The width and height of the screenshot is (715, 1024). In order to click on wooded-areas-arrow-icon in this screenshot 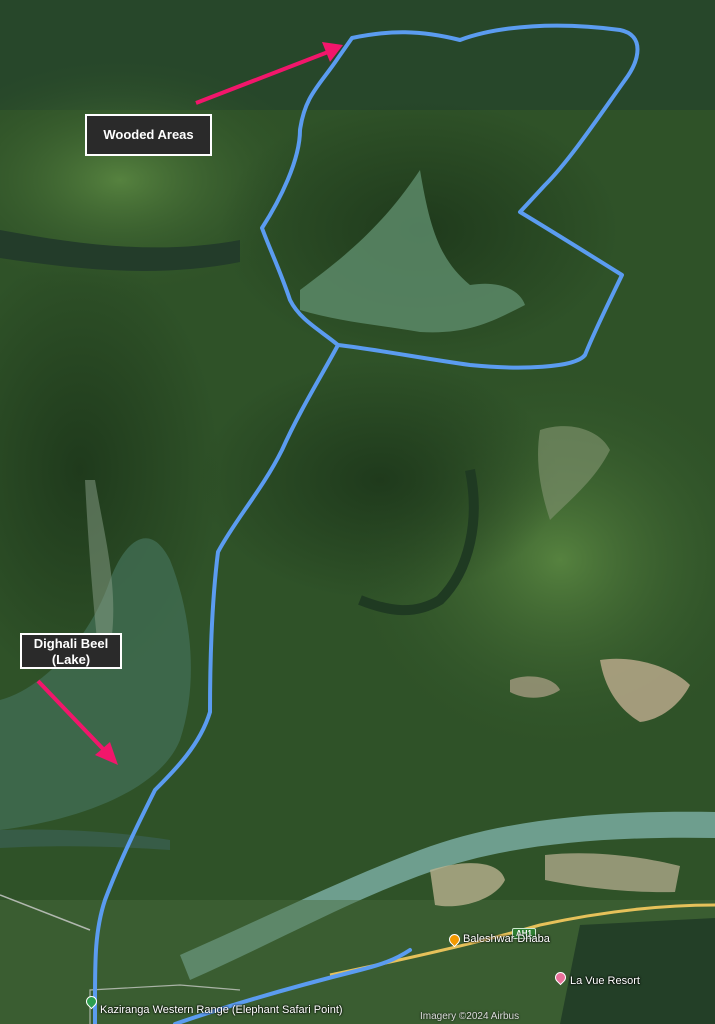, I will do `click(269, 73)`.